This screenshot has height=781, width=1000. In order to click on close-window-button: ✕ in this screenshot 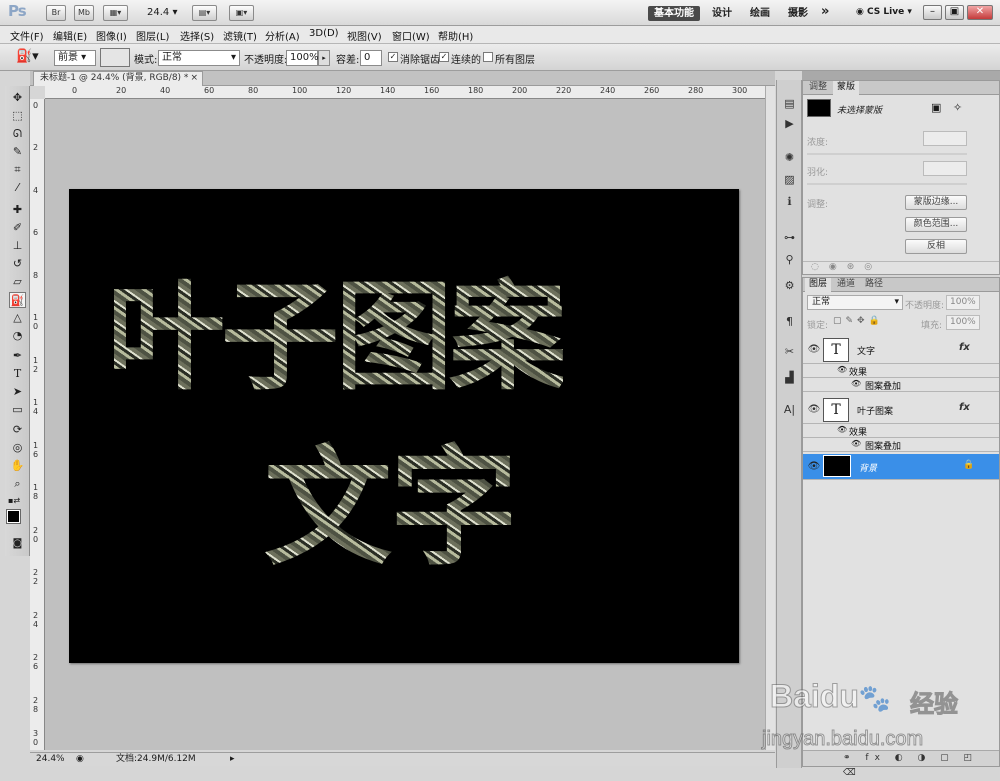, I will do `click(980, 12)`.